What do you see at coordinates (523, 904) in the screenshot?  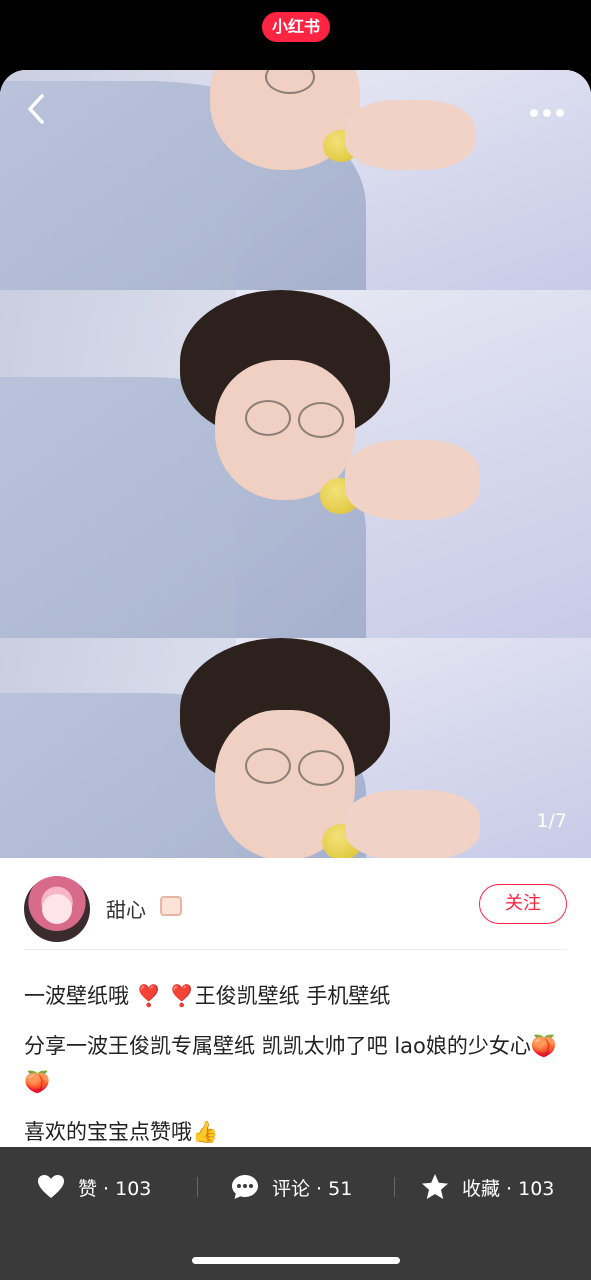 I see `follow-button: 关注` at bounding box center [523, 904].